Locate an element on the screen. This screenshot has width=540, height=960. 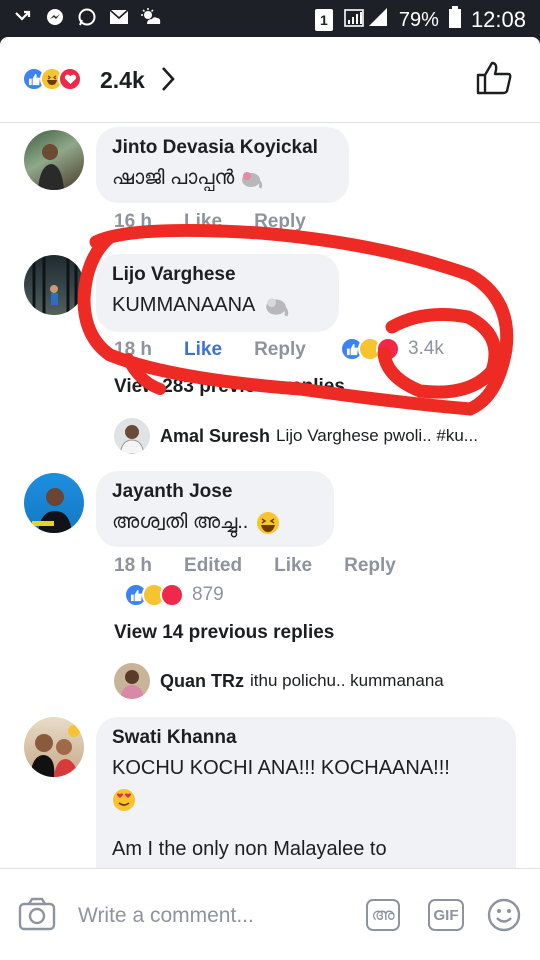
comment-text: ഷാജി പാപ്പൻ is located at coordinates (222, 178).